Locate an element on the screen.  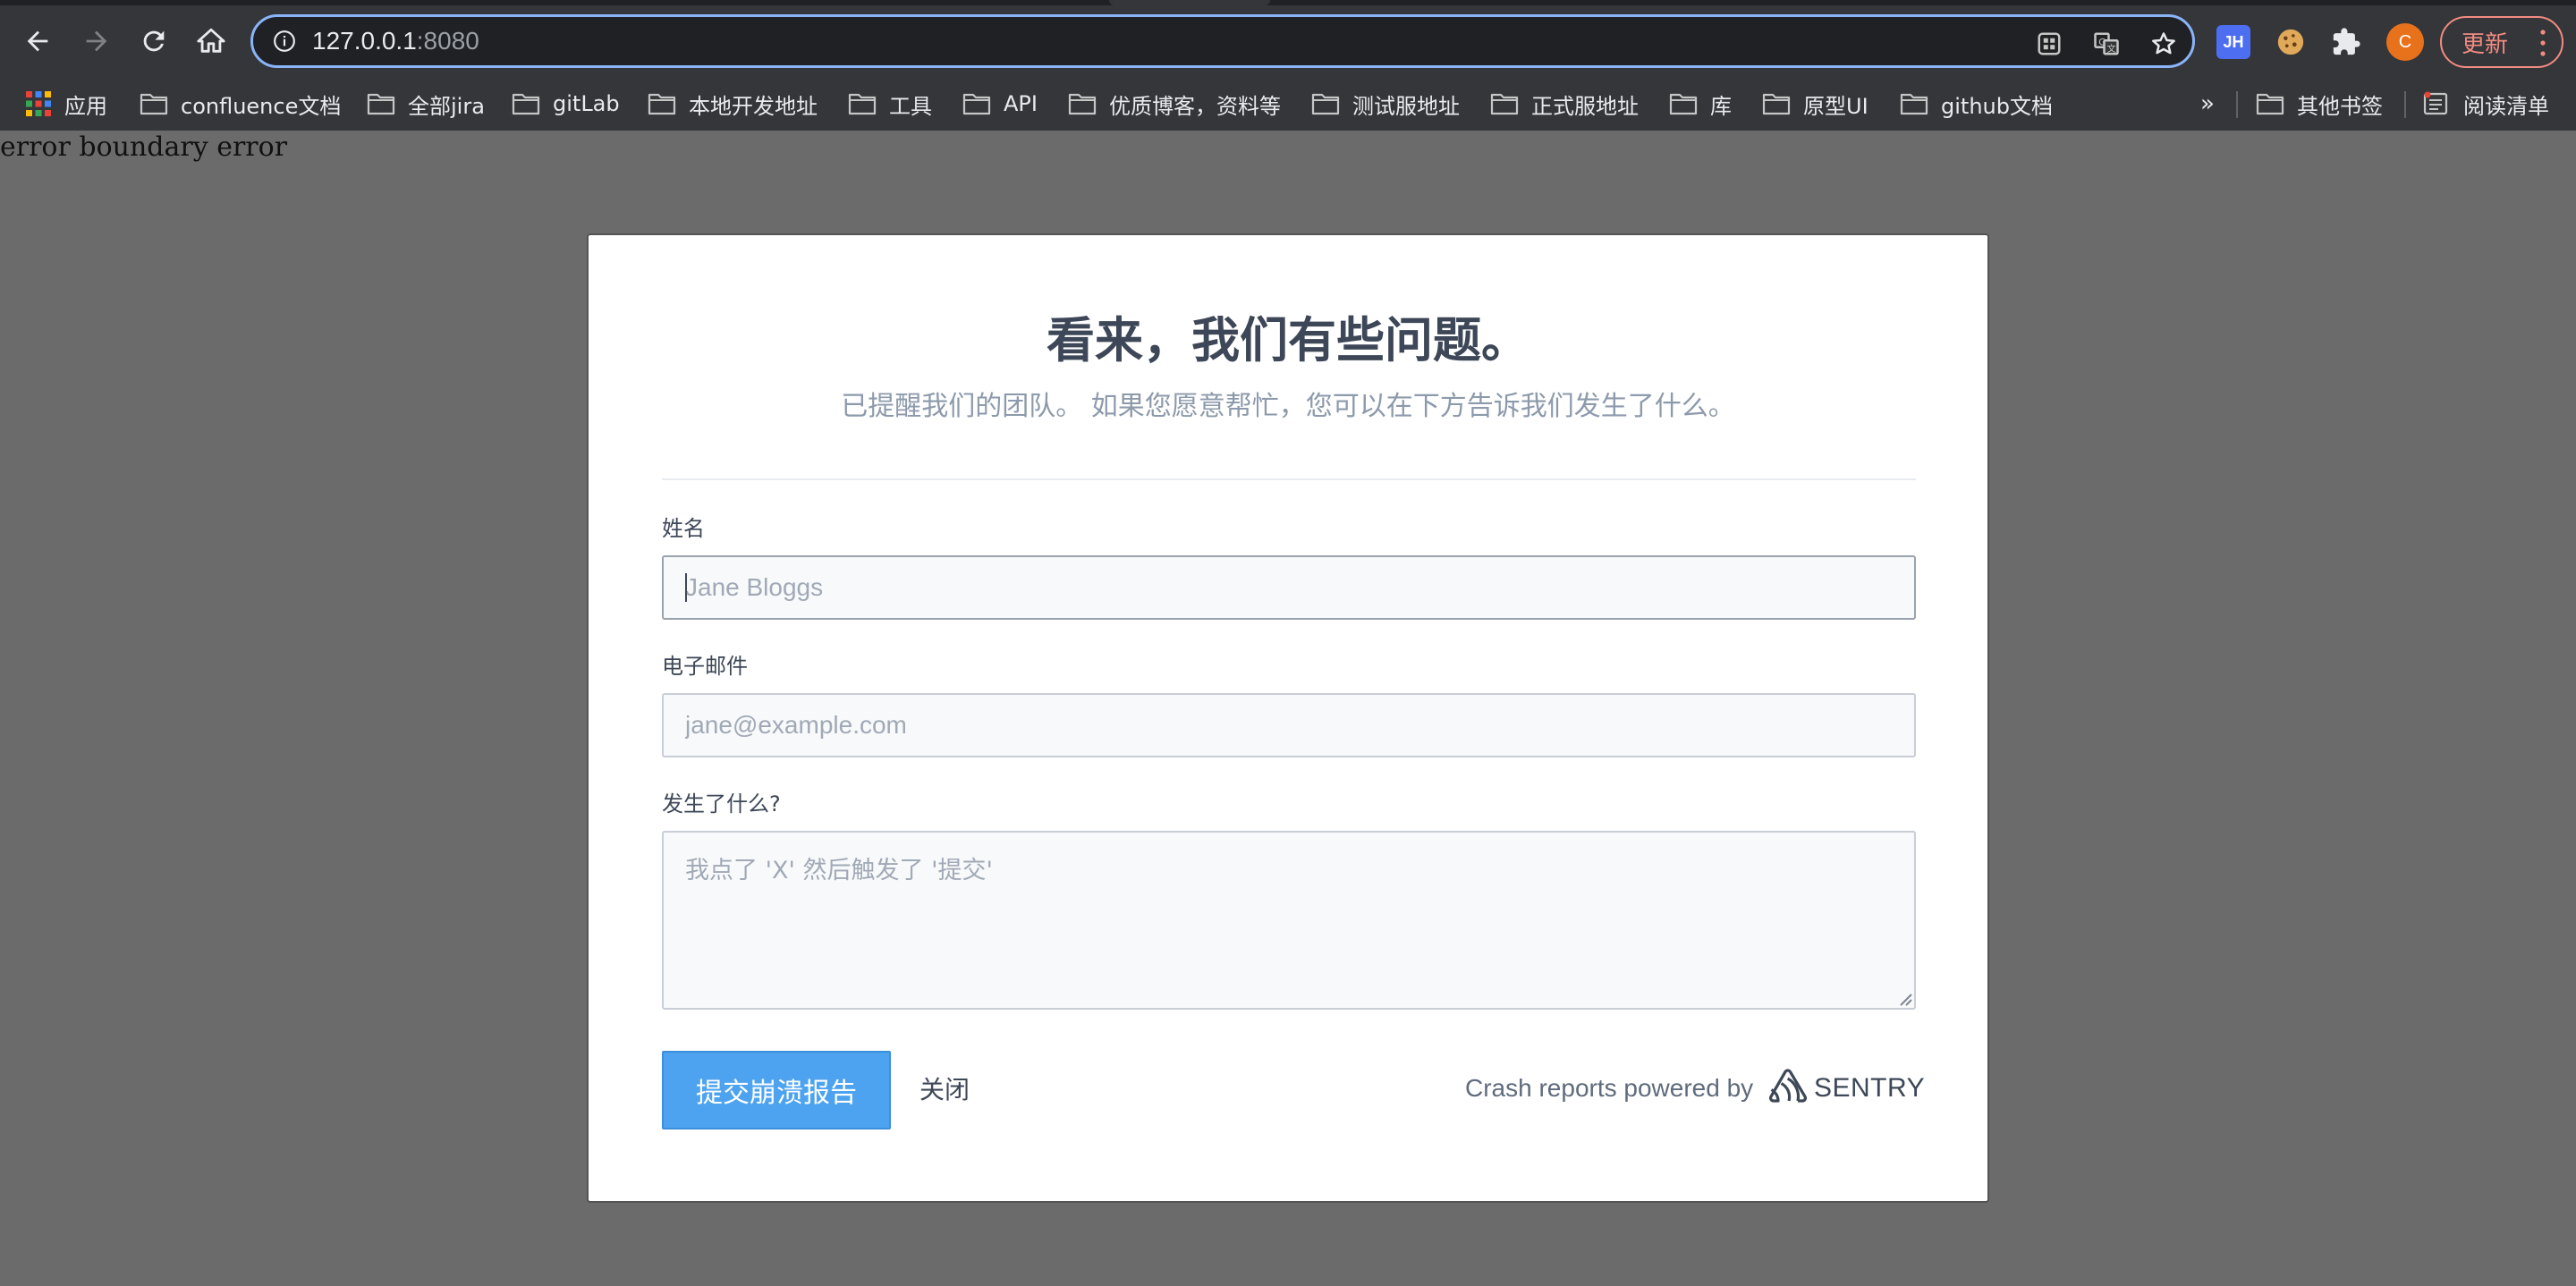
bookmark-label: 全部jira is located at coordinates (446, 106).